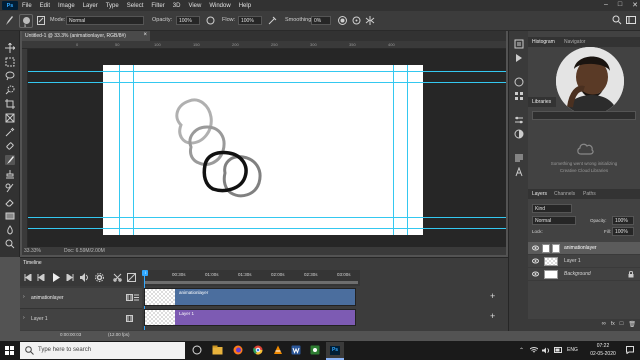  Describe the element at coordinates (543, 42) in the screenshot. I see `tab-histogram: Histogram` at that location.